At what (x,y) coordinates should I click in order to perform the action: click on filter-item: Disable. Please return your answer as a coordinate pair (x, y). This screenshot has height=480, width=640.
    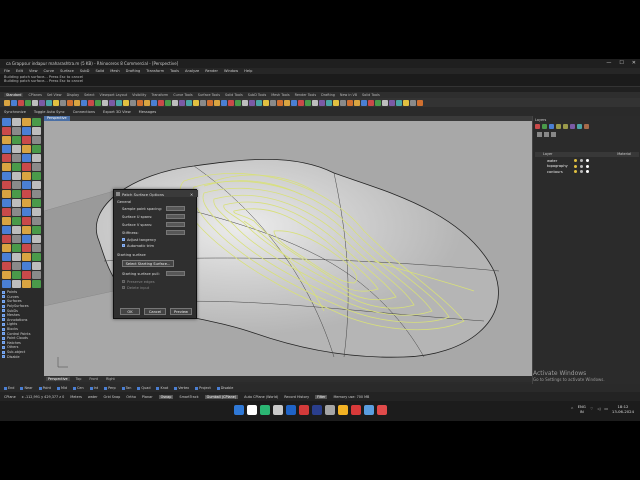
    Looking at the image, I should click on (22, 356).